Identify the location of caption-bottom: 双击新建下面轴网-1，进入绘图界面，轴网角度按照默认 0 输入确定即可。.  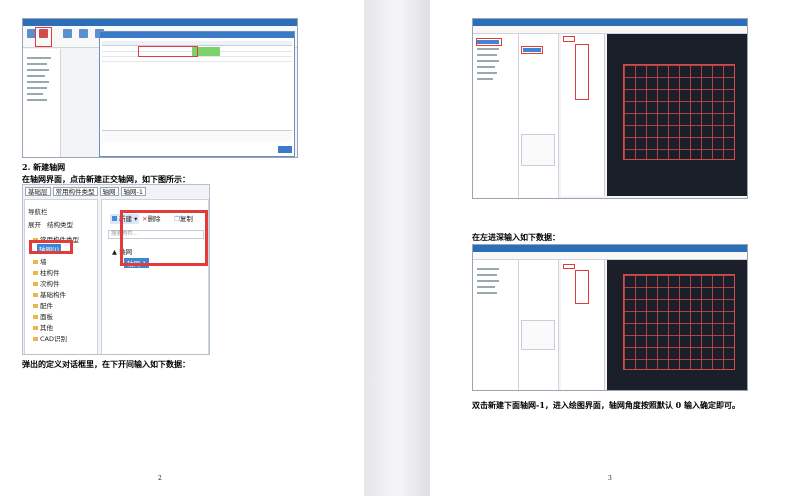
(606, 405).